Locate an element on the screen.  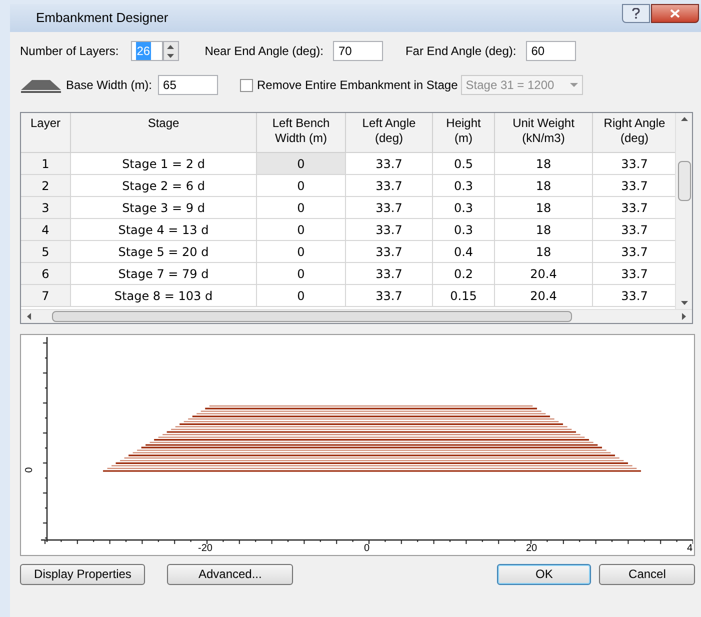
field-label: Number of Layers: is located at coordinates (69, 51).